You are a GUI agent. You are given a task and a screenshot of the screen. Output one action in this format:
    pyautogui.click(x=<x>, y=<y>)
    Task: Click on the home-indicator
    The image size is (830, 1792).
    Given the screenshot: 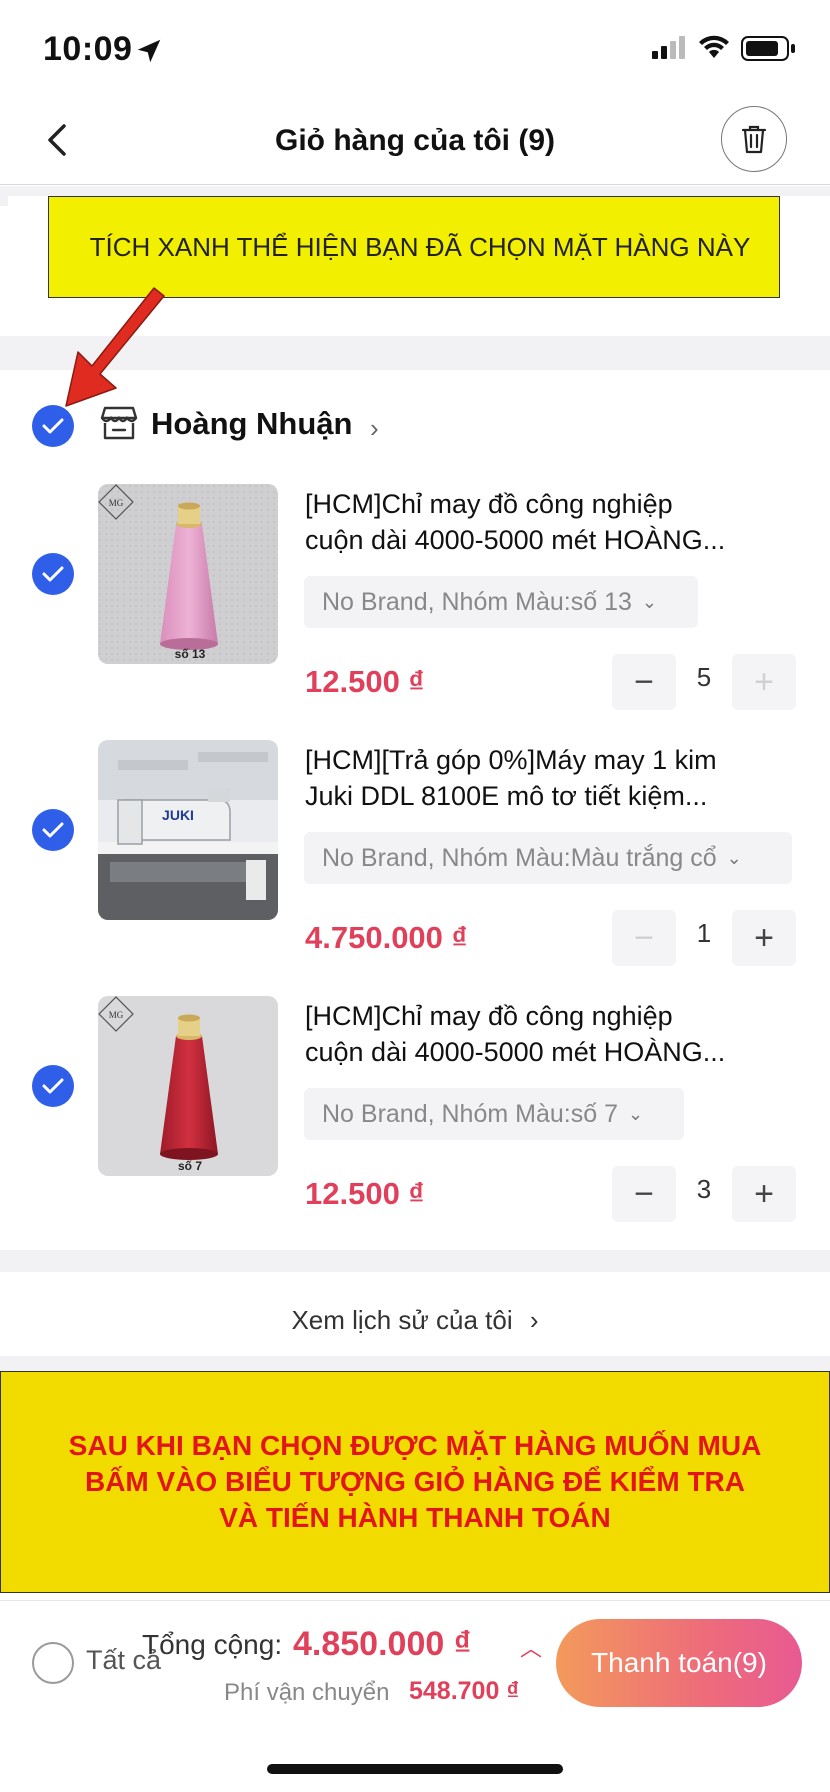 What is the action you would take?
    pyautogui.click(x=415, y=1769)
    